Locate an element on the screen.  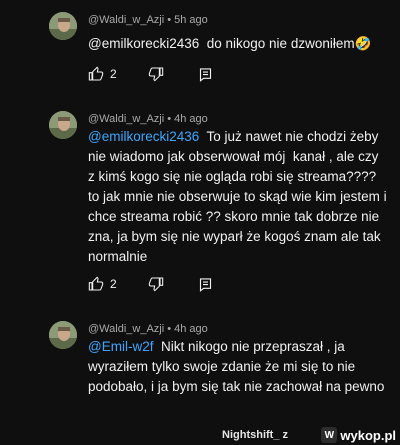
comment-meta: @Waldi_w_Azji • 5h ago is located at coordinates (148, 20).